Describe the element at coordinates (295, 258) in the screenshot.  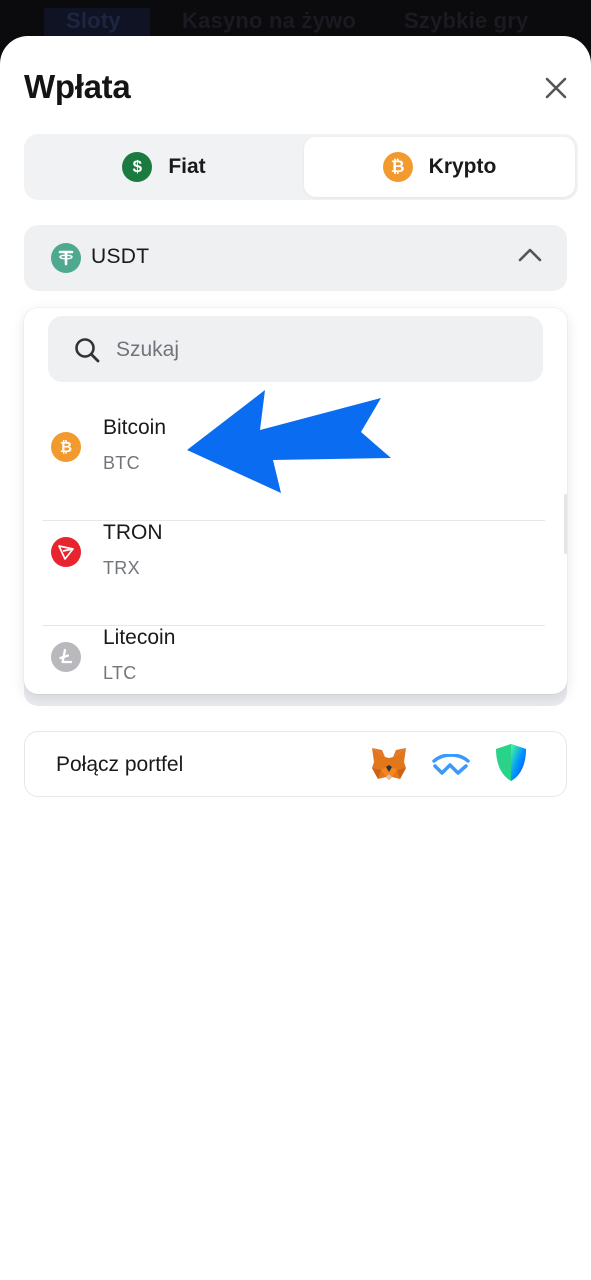
I see `currency-select: USDT` at that location.